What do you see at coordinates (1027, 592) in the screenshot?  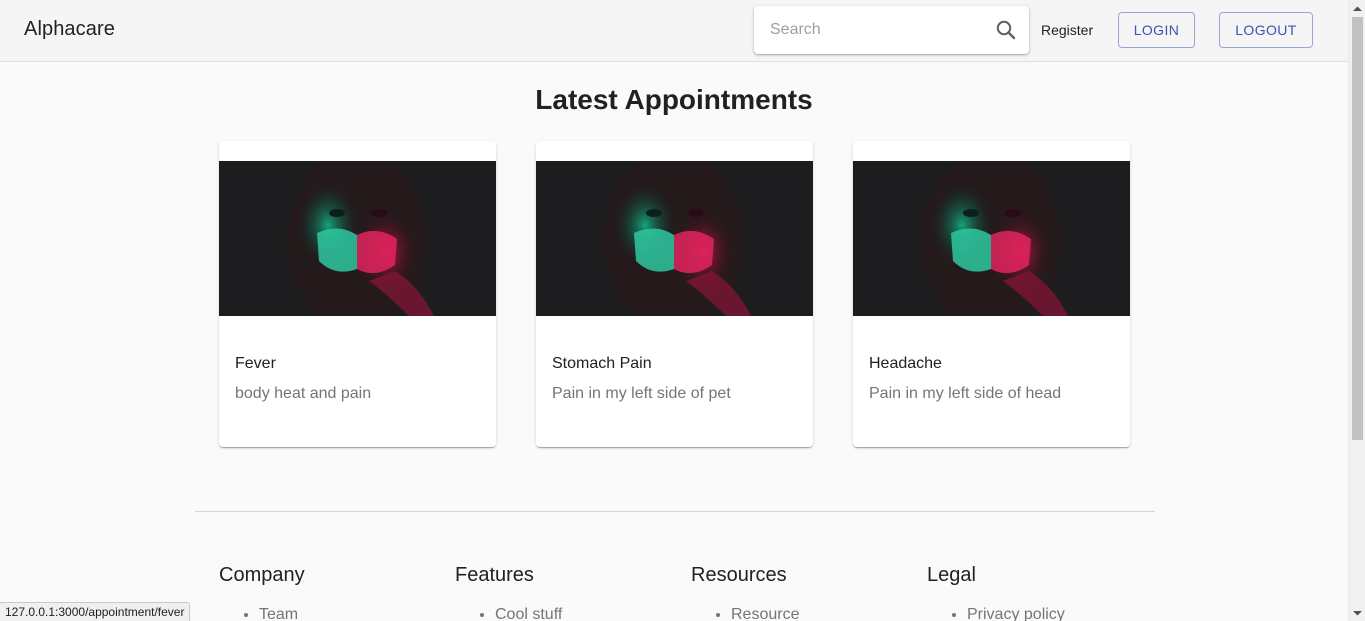 I see `footer-column-legal: Legal Privacy policy` at bounding box center [1027, 592].